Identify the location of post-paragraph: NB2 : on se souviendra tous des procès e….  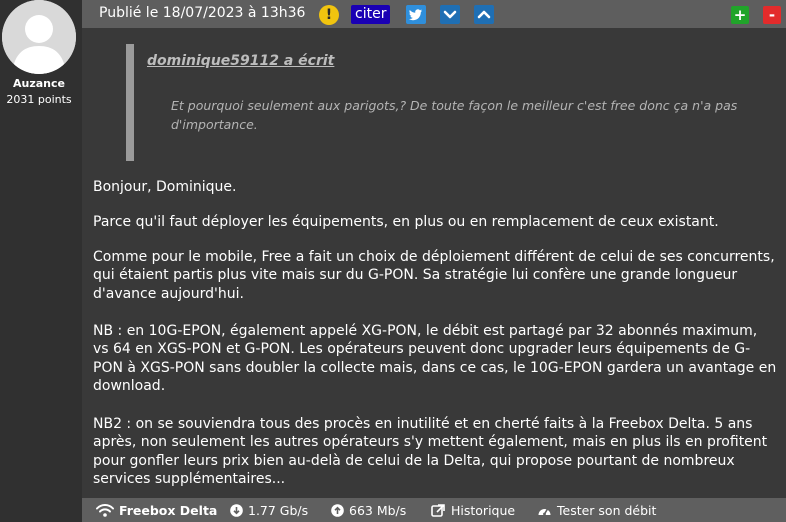
(430, 452).